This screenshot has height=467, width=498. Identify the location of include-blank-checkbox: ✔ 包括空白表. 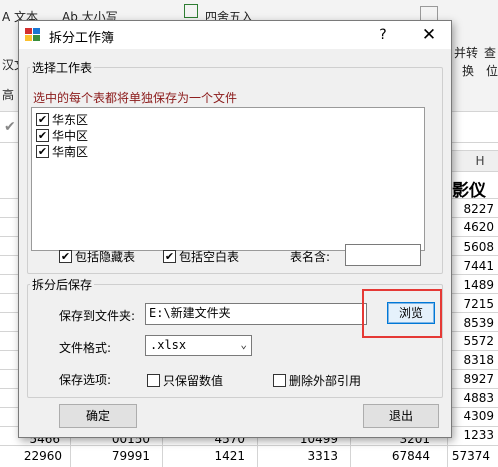
(201, 256).